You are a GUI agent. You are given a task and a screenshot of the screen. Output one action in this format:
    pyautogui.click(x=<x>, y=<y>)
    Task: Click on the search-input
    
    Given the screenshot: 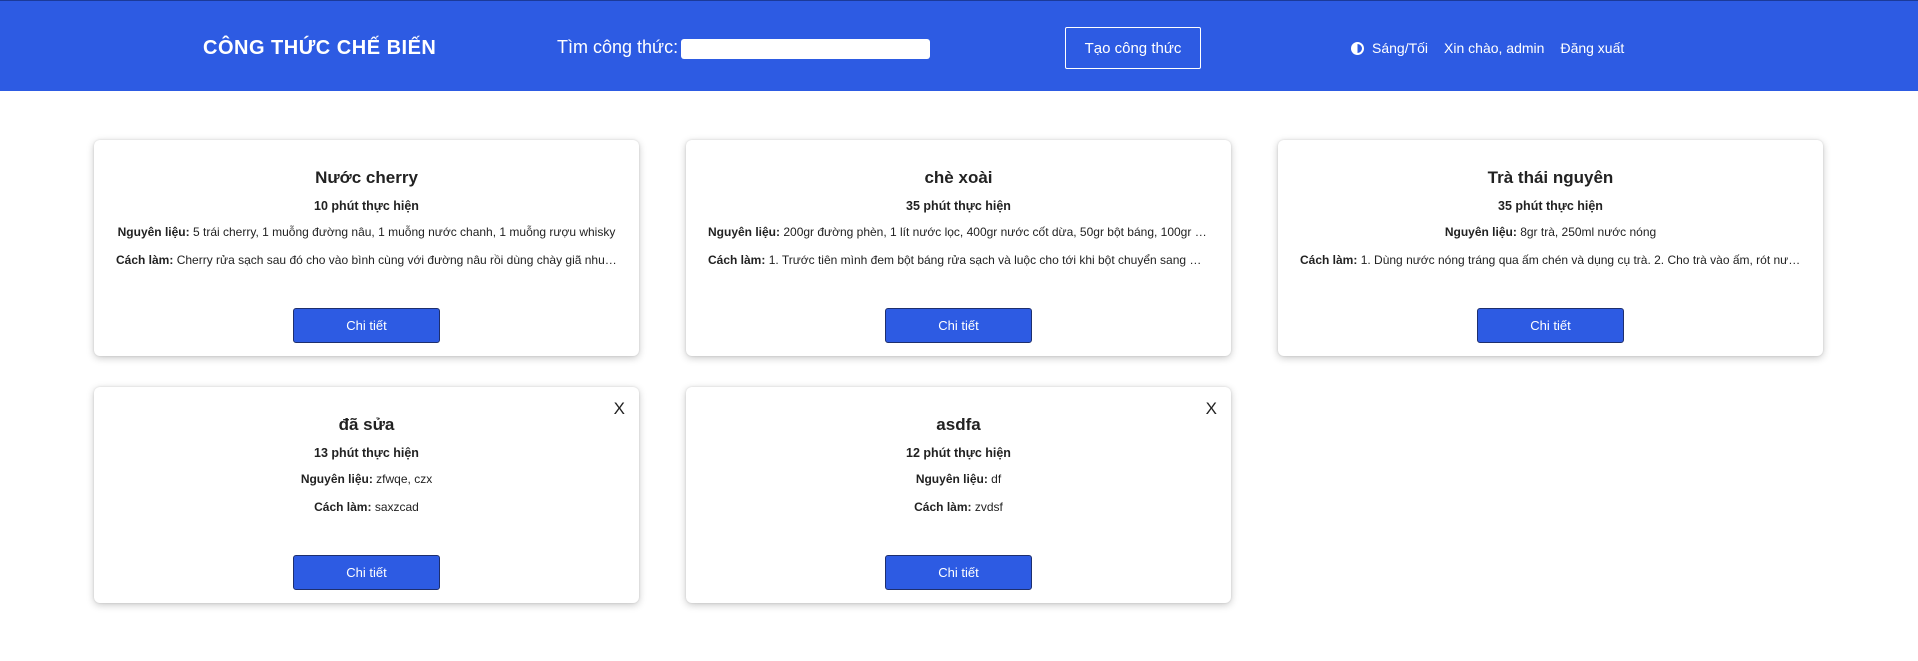 What is the action you would take?
    pyautogui.click(x=805, y=49)
    